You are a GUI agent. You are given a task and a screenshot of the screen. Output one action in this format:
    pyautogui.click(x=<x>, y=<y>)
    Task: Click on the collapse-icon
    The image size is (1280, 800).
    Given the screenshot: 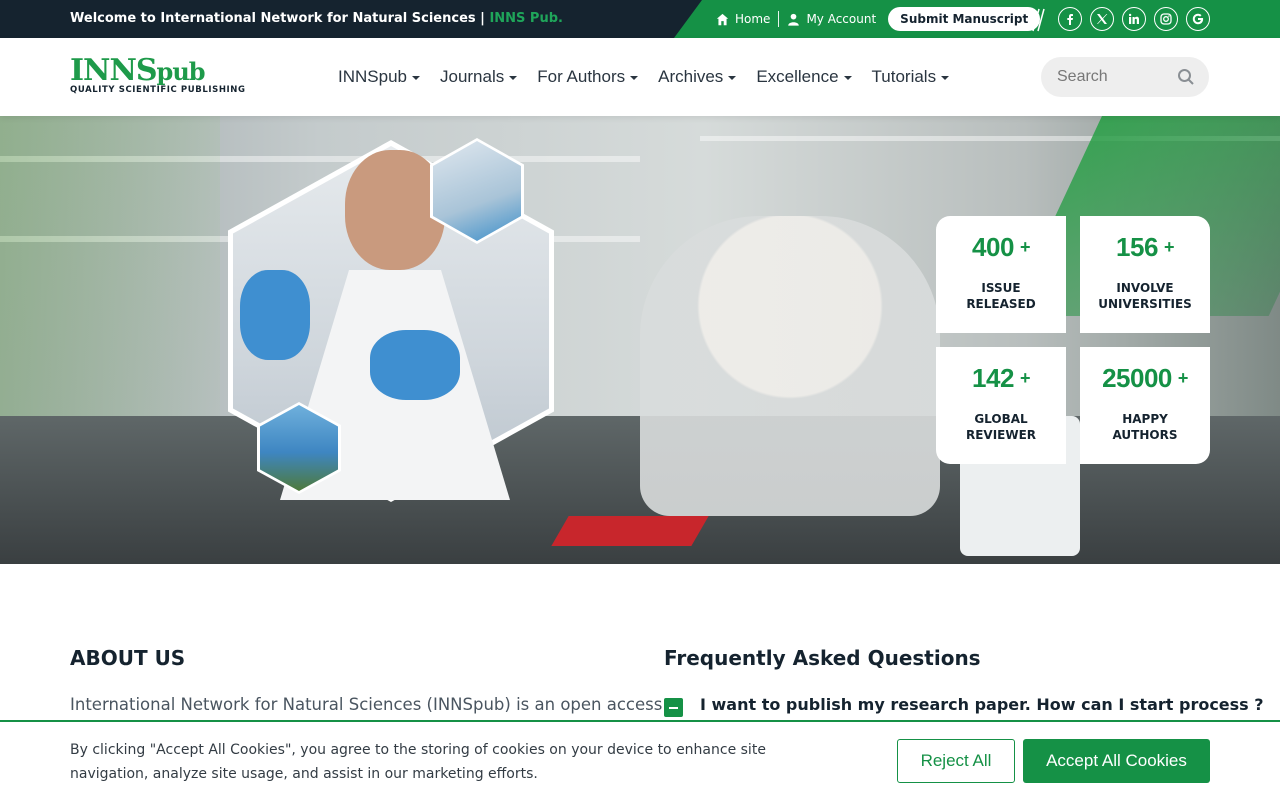 What is the action you would take?
    pyautogui.click(x=673, y=707)
    